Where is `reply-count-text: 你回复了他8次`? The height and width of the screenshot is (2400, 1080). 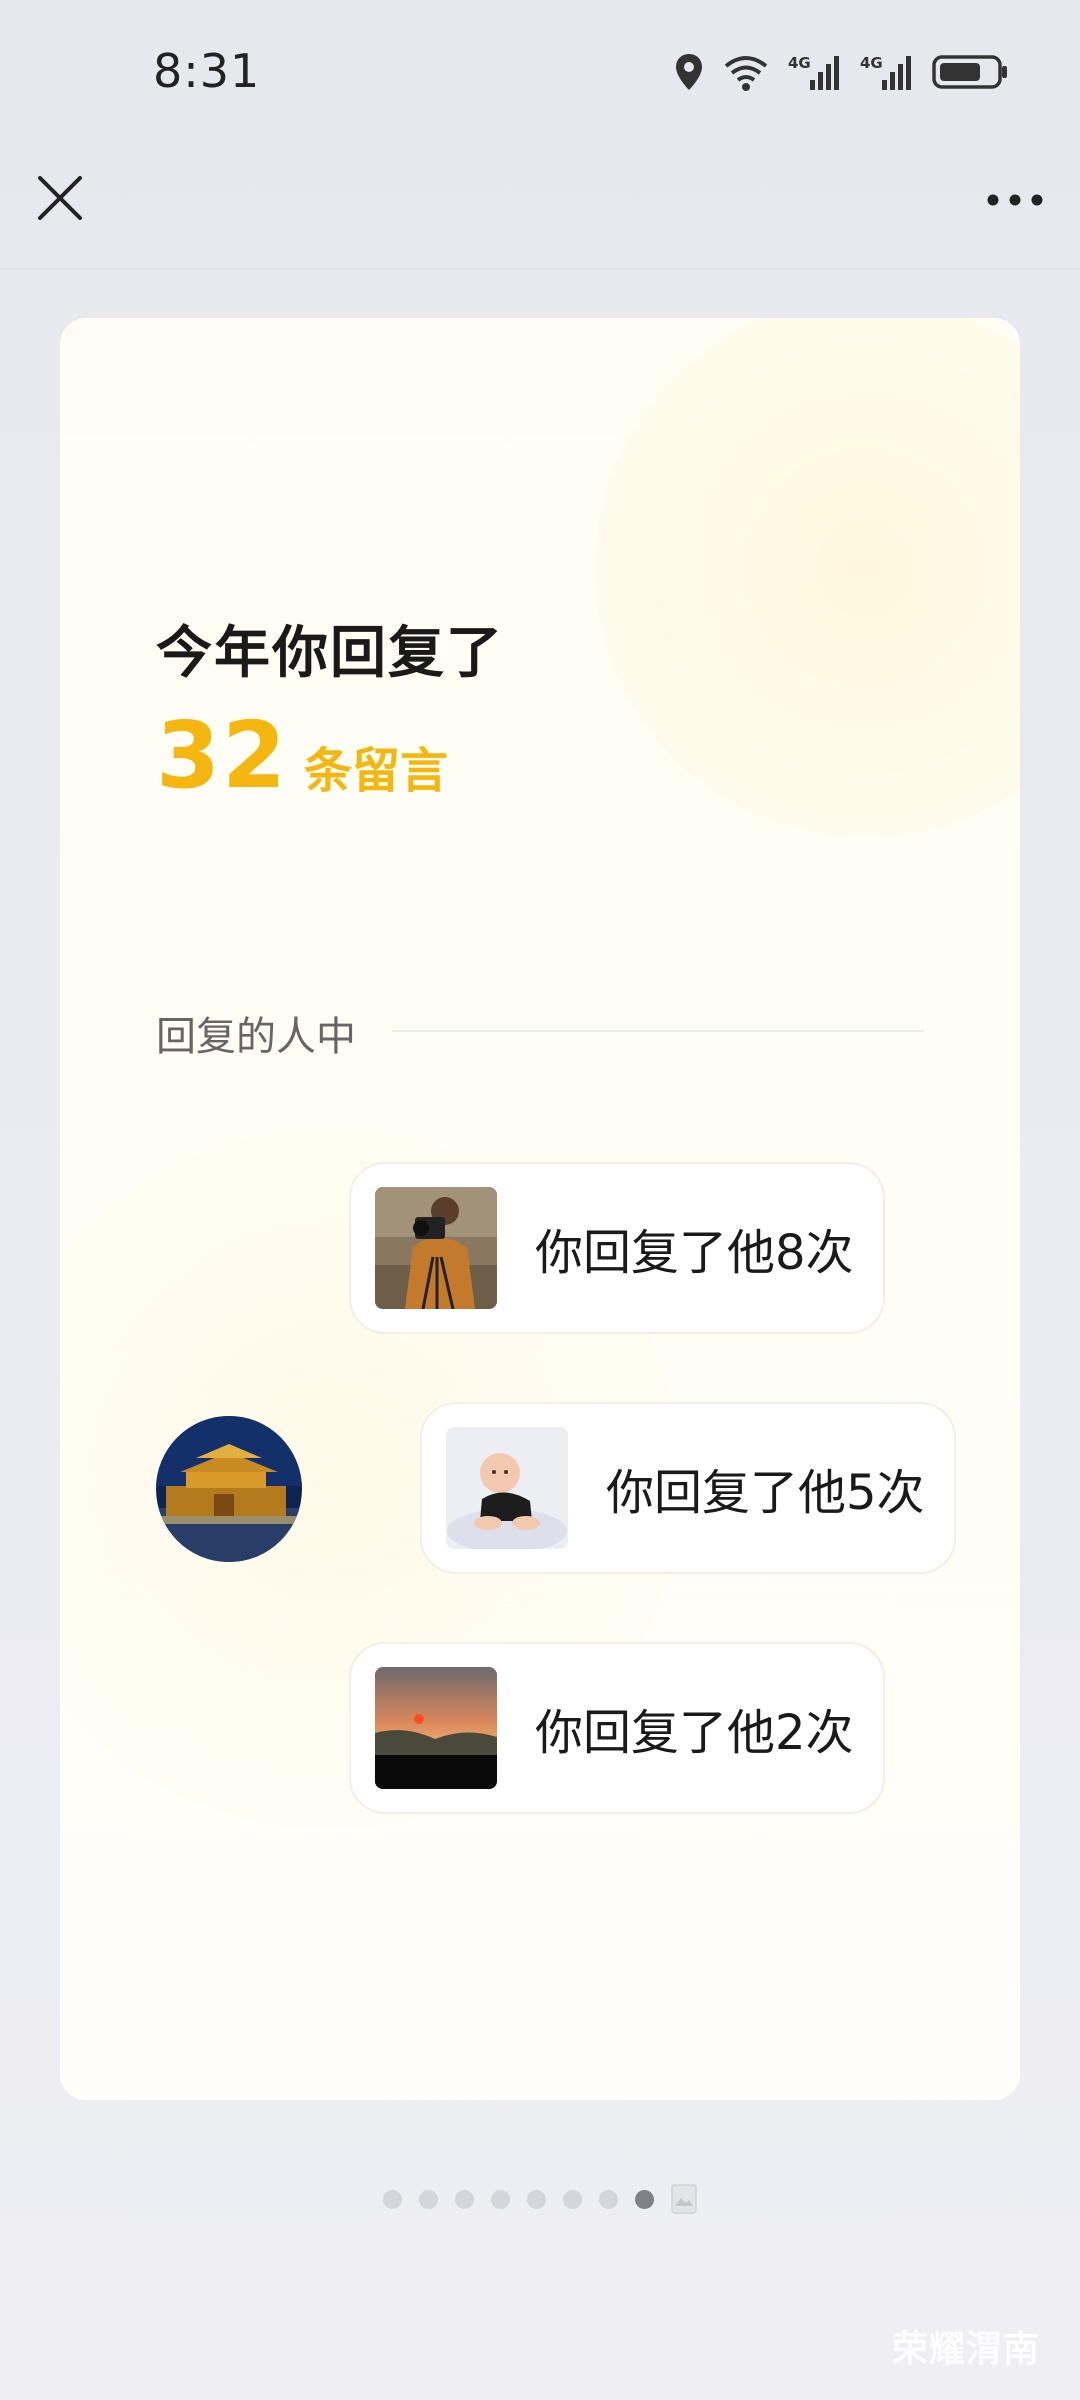
reply-count-text: 你回复了他8次 is located at coordinates (694, 1253).